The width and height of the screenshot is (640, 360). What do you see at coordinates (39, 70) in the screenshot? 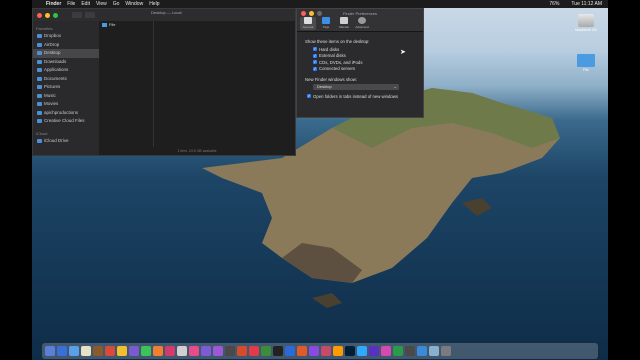
I see `applications-icon` at bounding box center [39, 70].